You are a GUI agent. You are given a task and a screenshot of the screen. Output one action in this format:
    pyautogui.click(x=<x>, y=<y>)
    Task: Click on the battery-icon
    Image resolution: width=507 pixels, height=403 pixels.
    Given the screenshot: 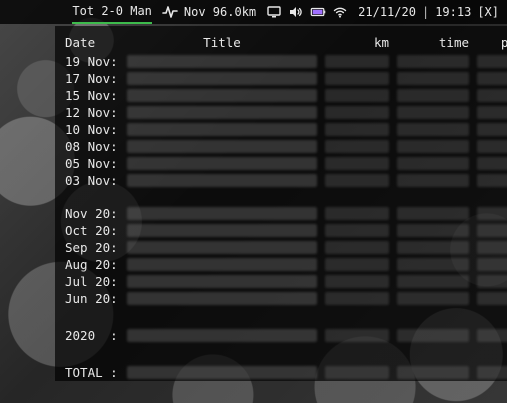 What is the action you would take?
    pyautogui.click(x=318, y=12)
    